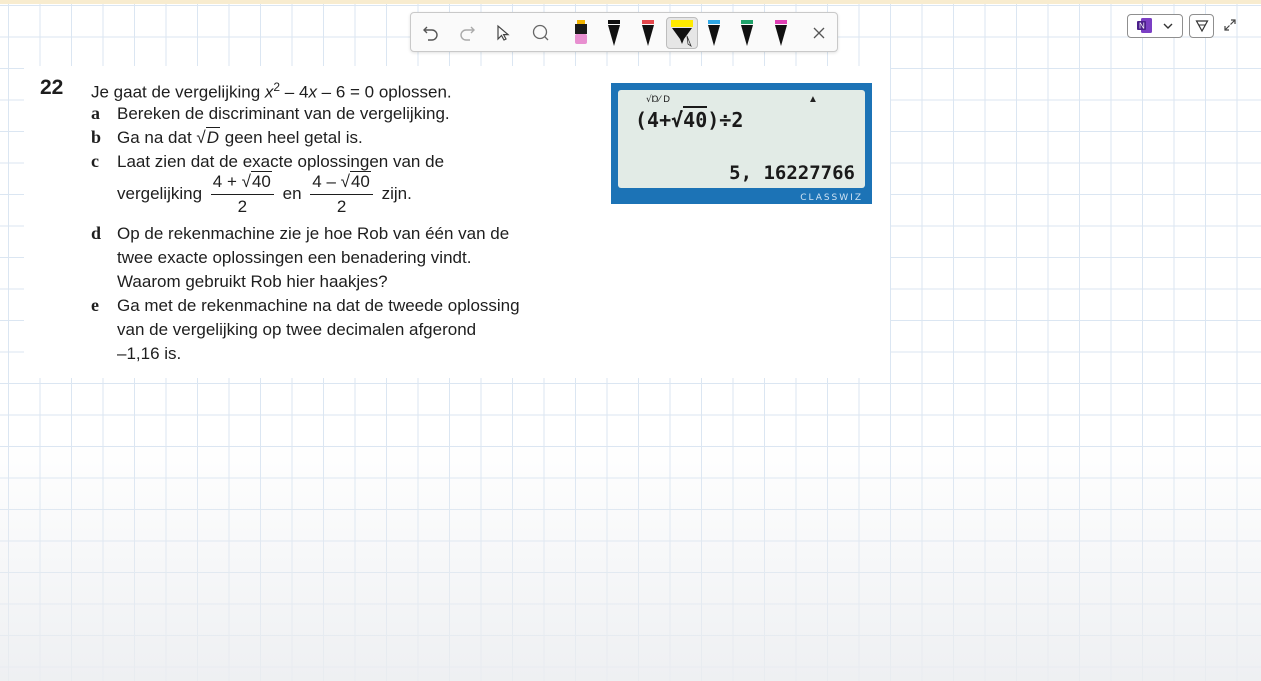 The width and height of the screenshot is (1261, 681). What do you see at coordinates (261, 181) in the screenshot?
I see `fraction-plus-radicand: 40` at bounding box center [261, 181].